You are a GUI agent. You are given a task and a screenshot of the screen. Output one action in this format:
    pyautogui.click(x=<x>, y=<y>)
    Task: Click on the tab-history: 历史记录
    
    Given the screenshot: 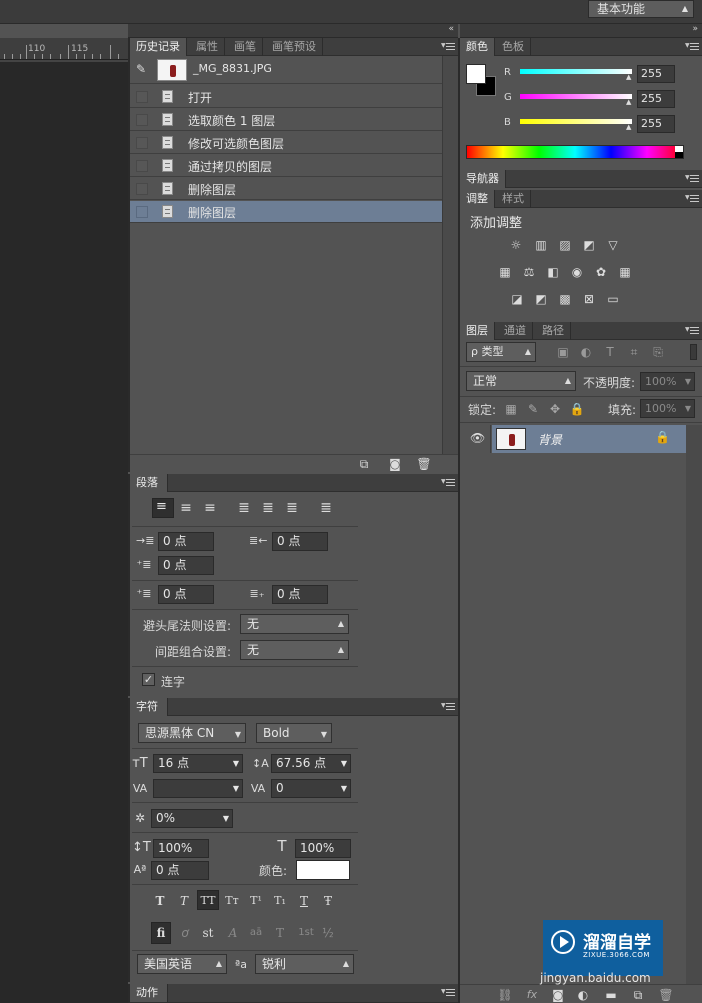 What is the action you would take?
    pyautogui.click(x=158, y=47)
    